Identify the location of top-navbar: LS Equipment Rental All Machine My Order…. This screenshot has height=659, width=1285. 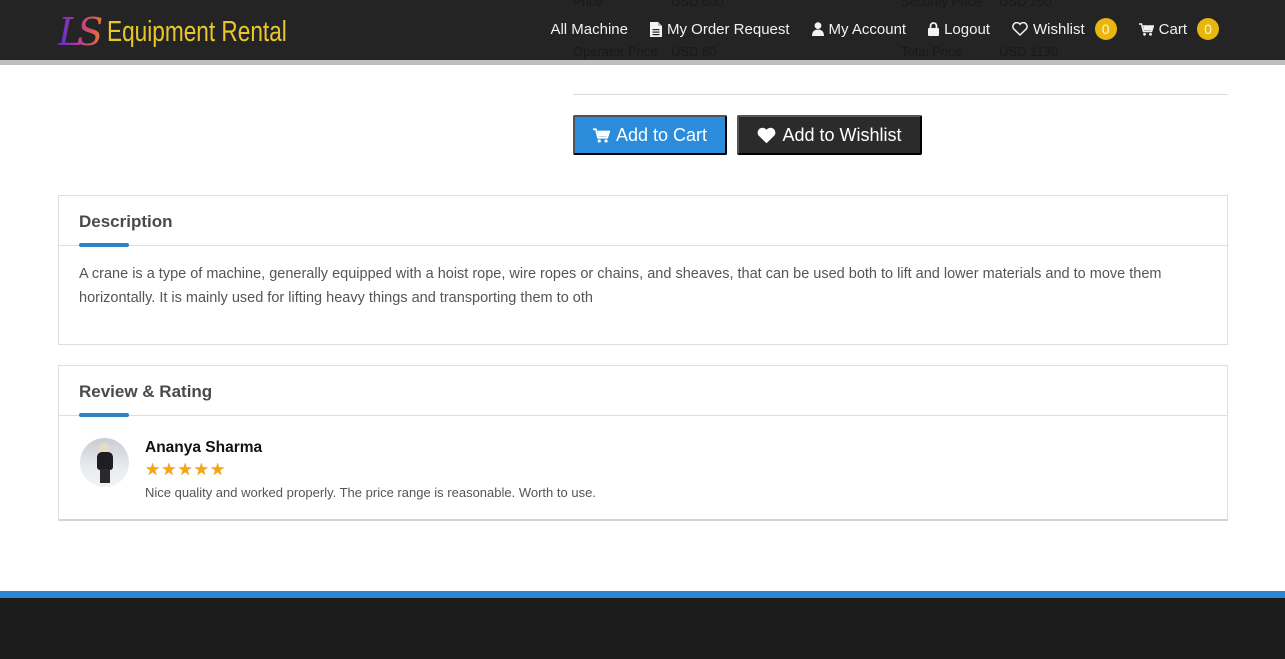
(642, 30).